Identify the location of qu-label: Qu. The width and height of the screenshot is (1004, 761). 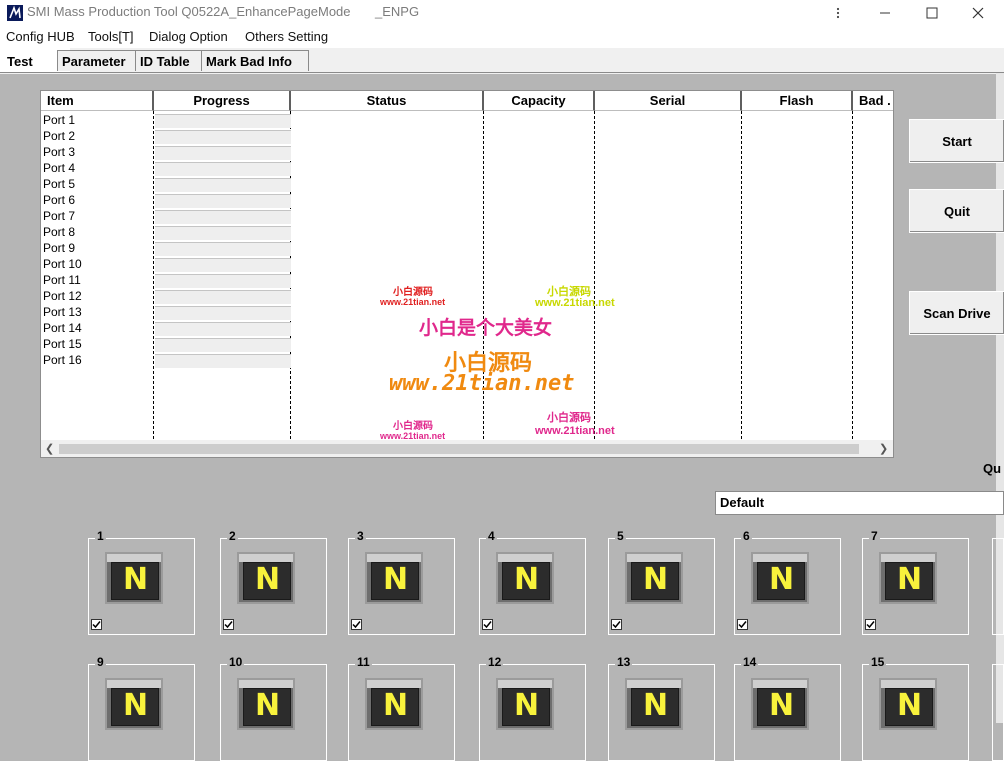
(992, 468).